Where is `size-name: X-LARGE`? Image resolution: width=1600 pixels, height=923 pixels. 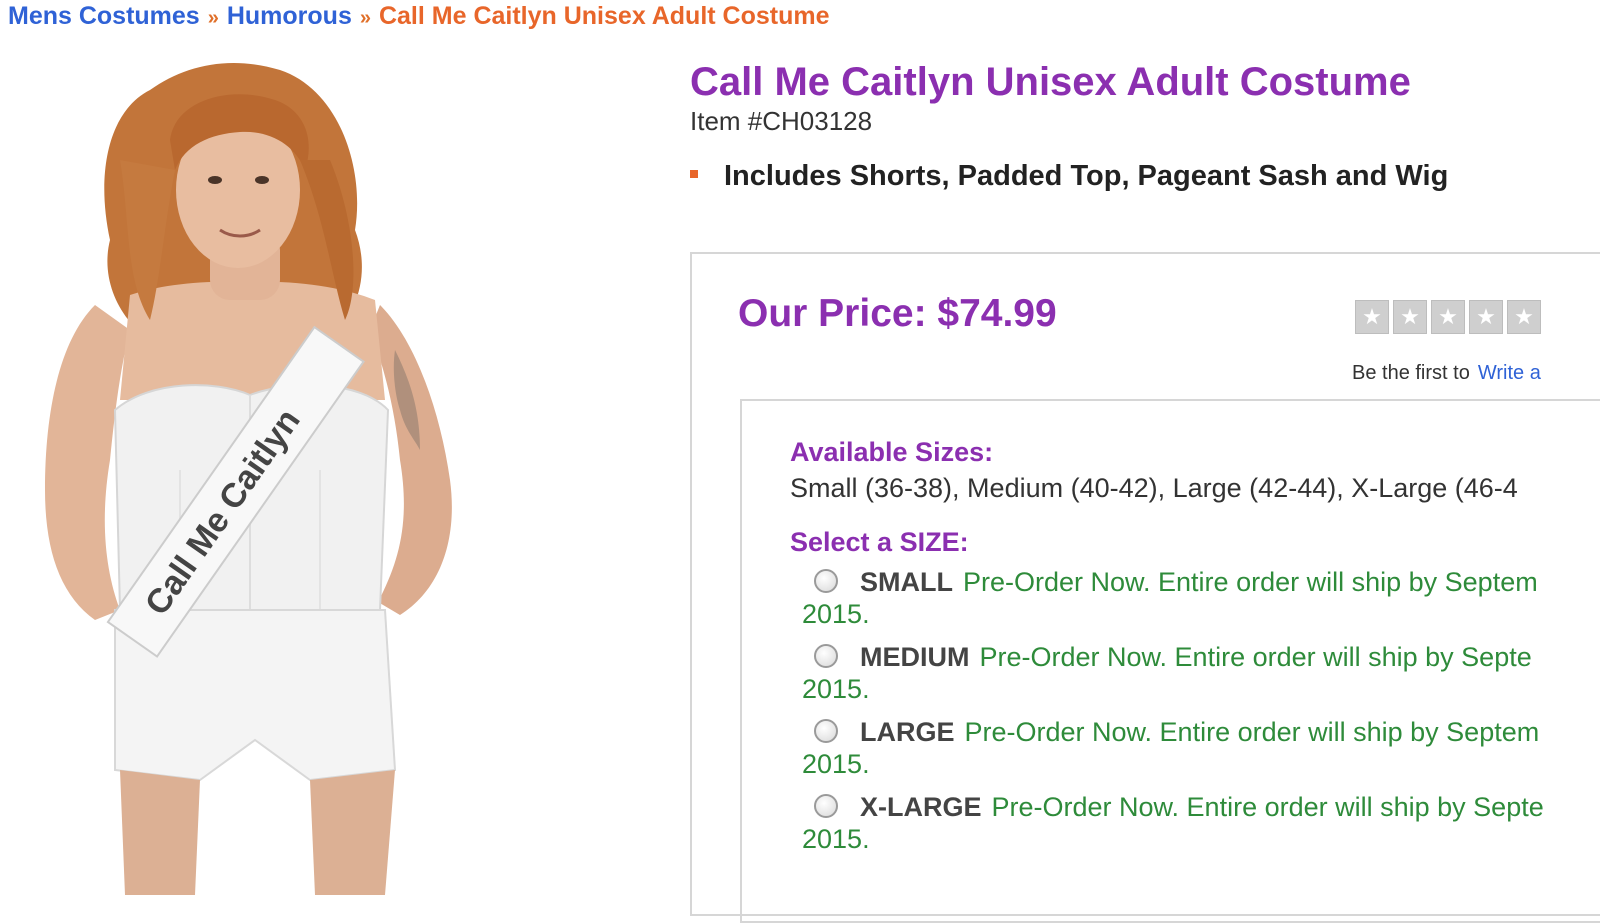
size-name: X-LARGE is located at coordinates (921, 807).